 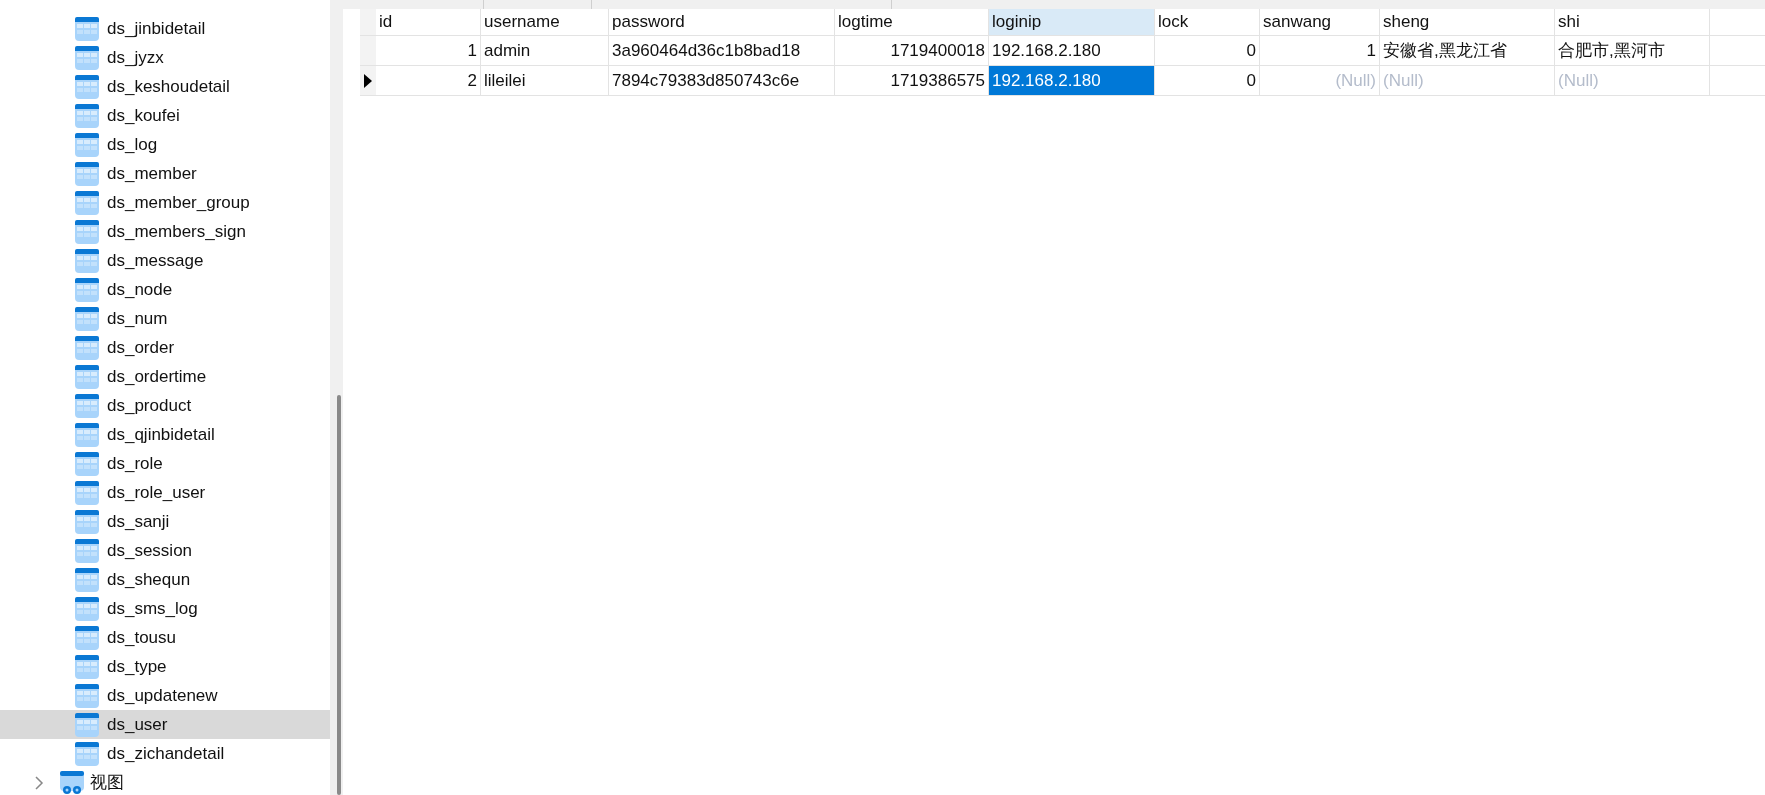 What do you see at coordinates (165, 376) in the screenshot?
I see `sidebar-item: ds_ordertime` at bounding box center [165, 376].